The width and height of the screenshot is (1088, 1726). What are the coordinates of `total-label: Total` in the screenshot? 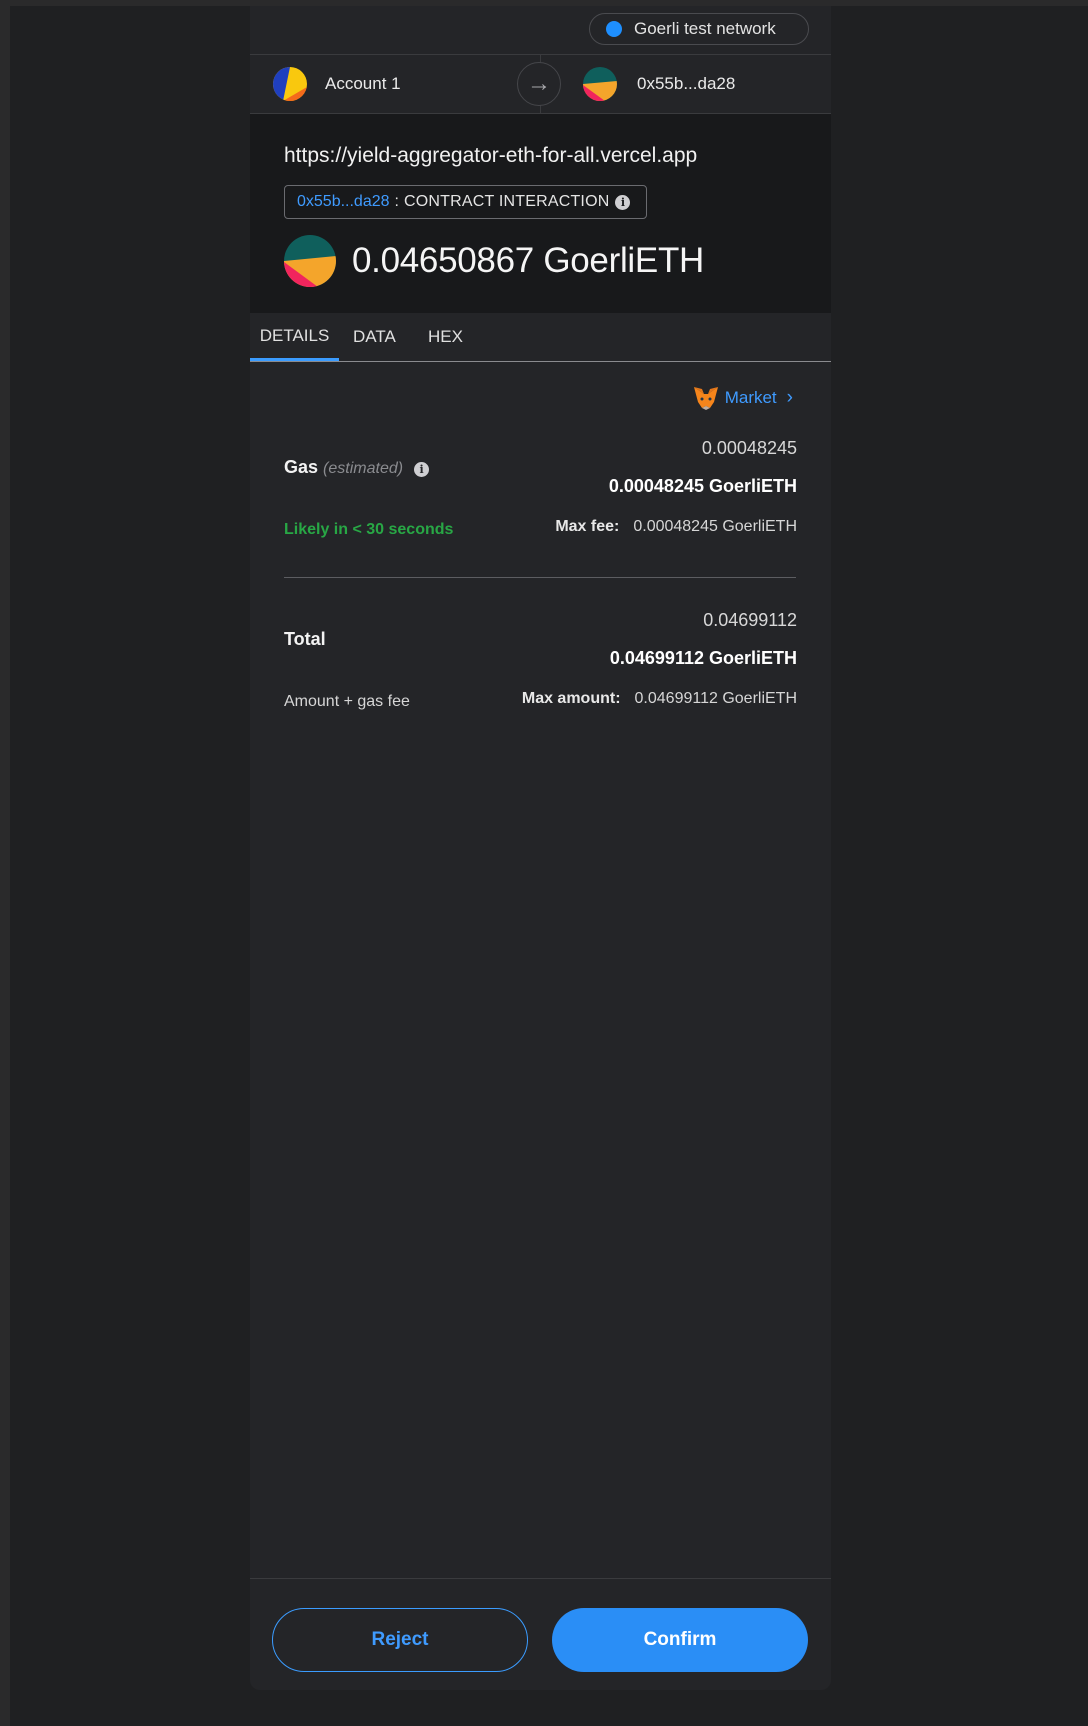 It's located at (305, 639).